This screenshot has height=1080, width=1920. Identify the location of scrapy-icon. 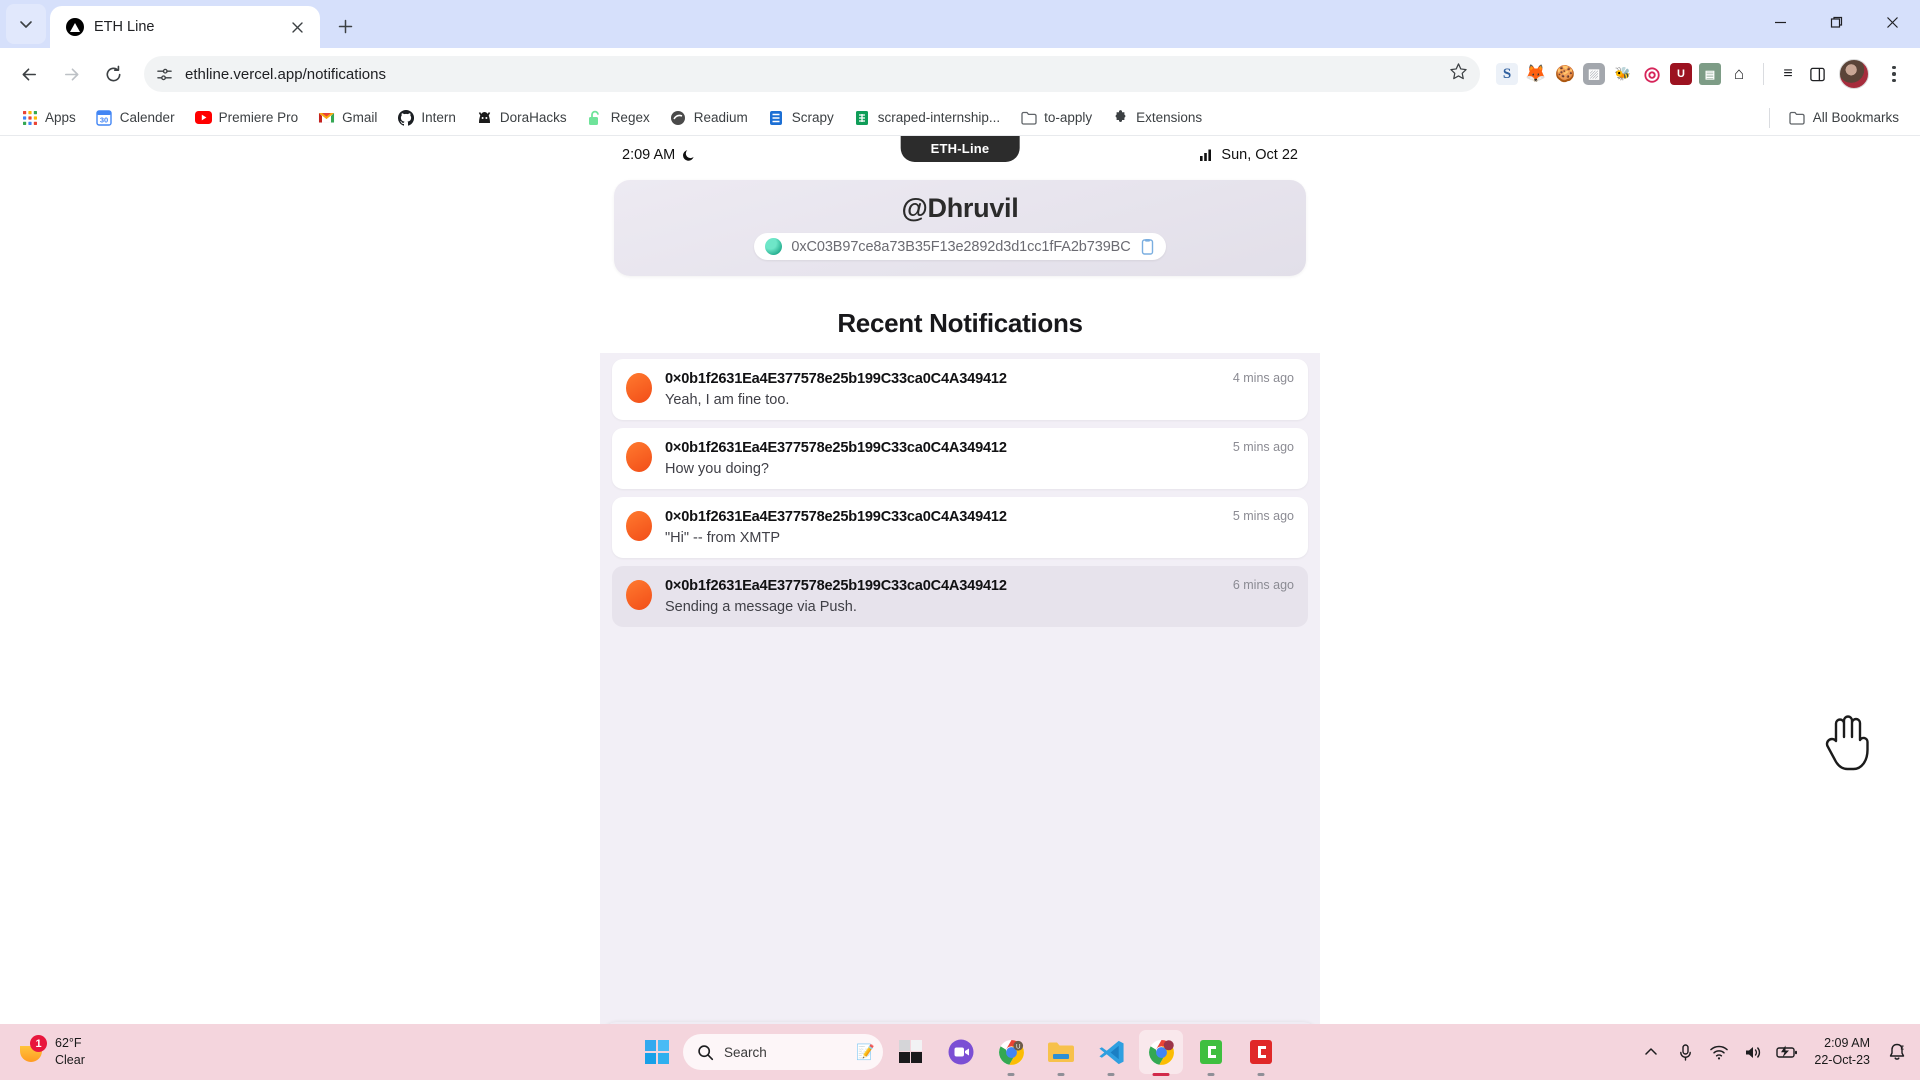
(776, 117).